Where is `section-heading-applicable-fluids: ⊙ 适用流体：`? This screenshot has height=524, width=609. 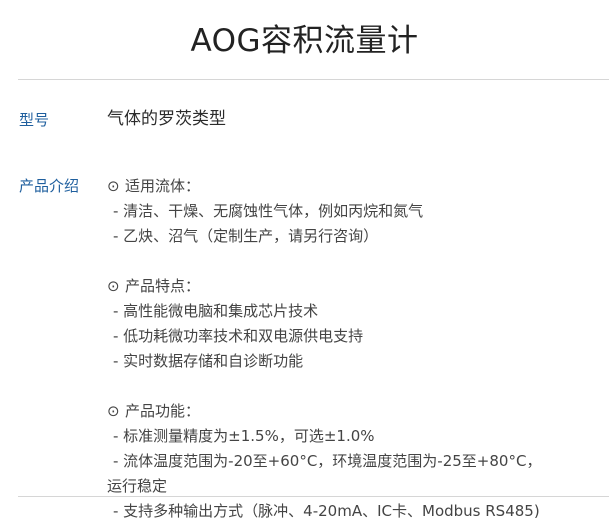 section-heading-applicable-fluids: ⊙ 适用流体： is located at coordinates (354, 186).